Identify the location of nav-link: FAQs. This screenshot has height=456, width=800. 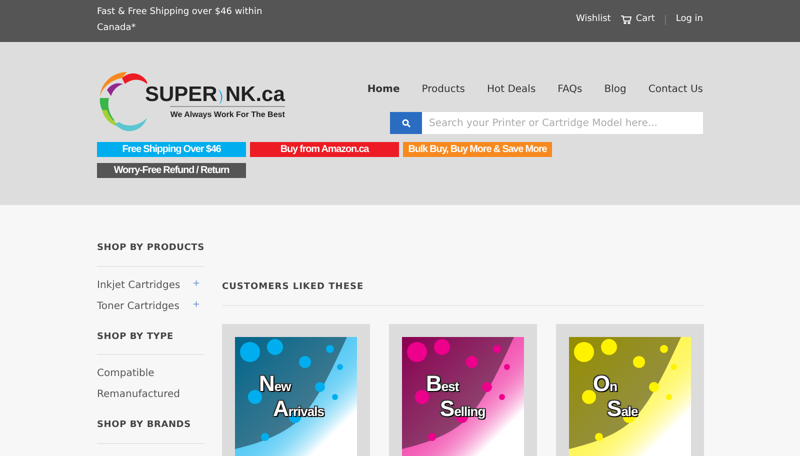
(570, 89).